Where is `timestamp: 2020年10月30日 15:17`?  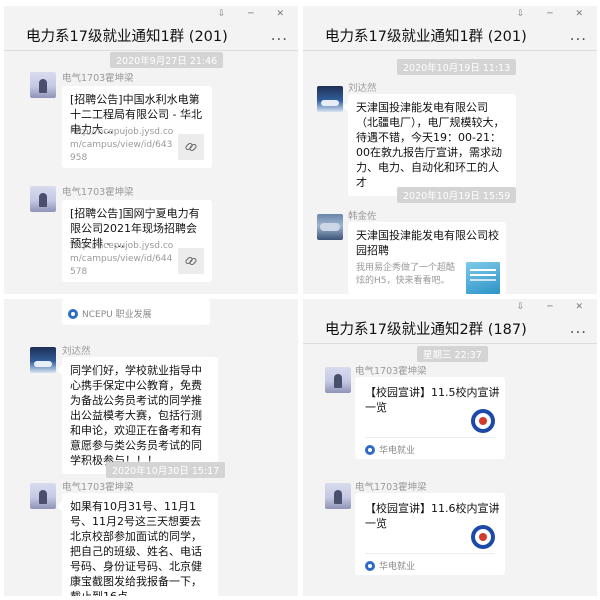 timestamp: 2020年10月30日 15:17 is located at coordinates (166, 470).